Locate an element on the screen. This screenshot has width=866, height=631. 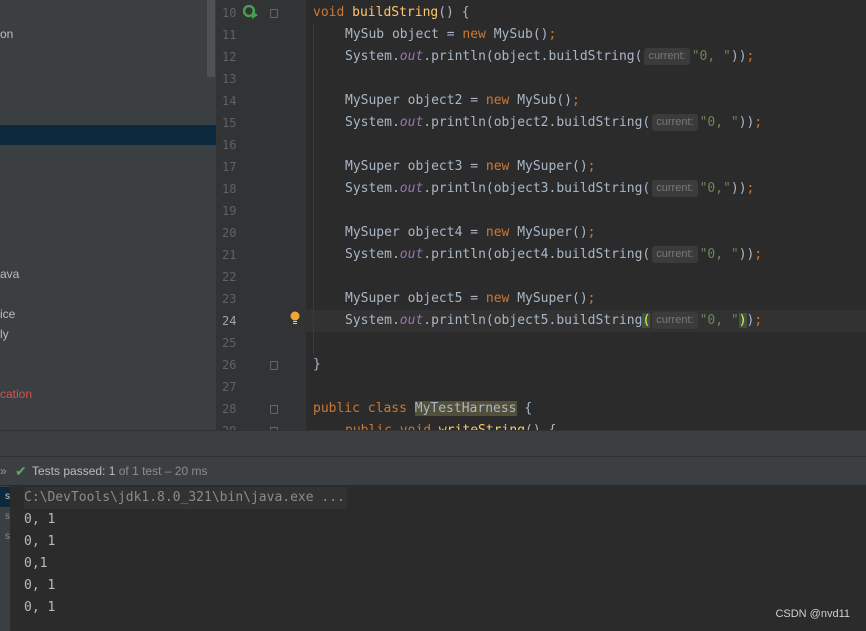
line-number: 23 is located at coordinates (232, 299).